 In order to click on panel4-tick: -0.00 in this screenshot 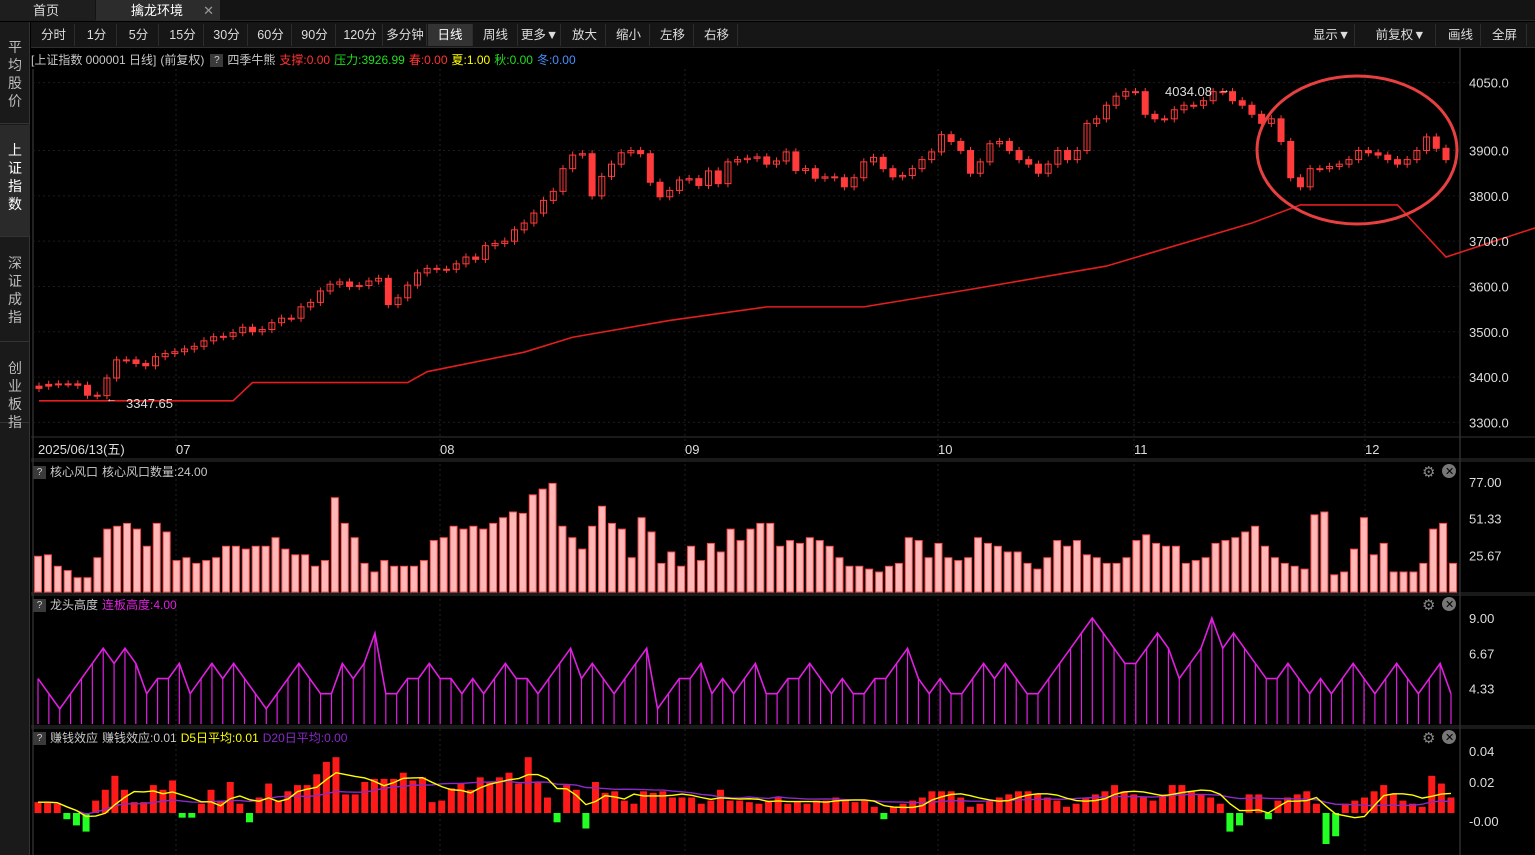, I will do `click(1484, 821)`.